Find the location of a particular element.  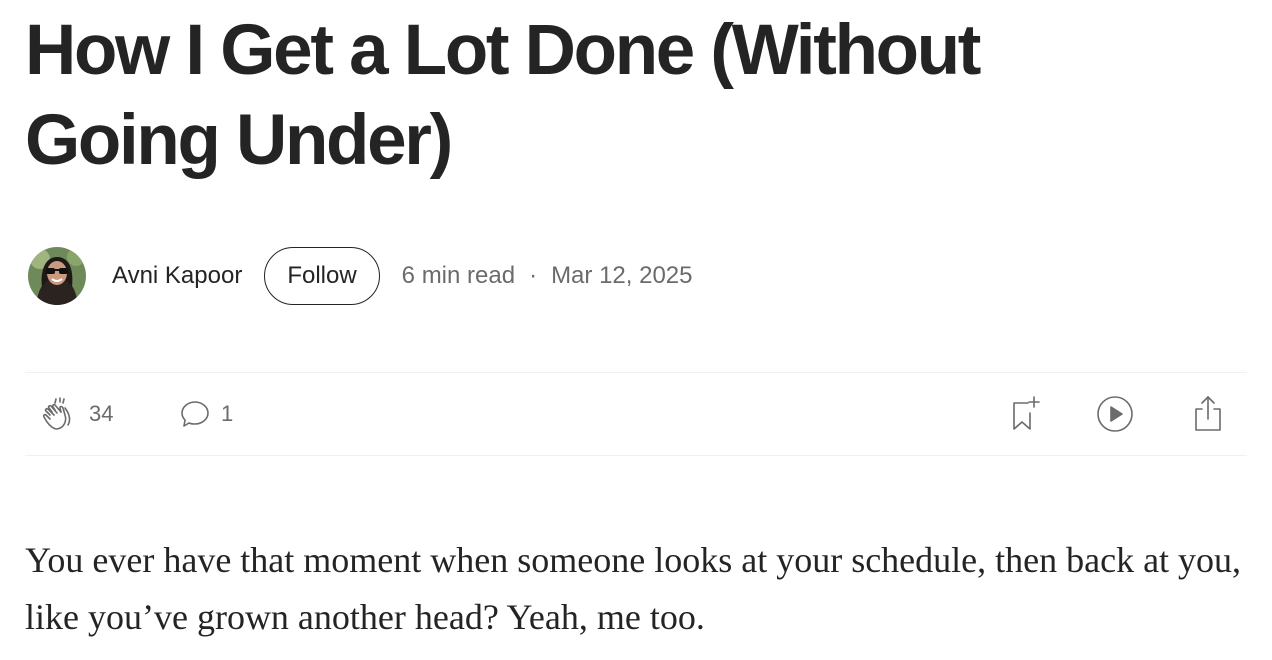

comment-icon is located at coordinates (195, 414).